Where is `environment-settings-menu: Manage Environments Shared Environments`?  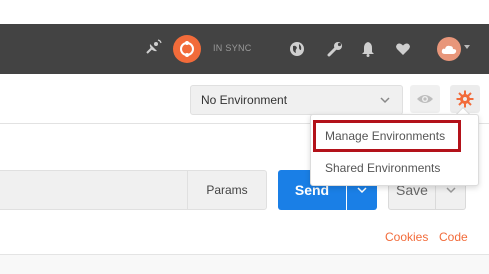 environment-settings-menu: Manage Environments Shared Environments is located at coordinates (394, 150).